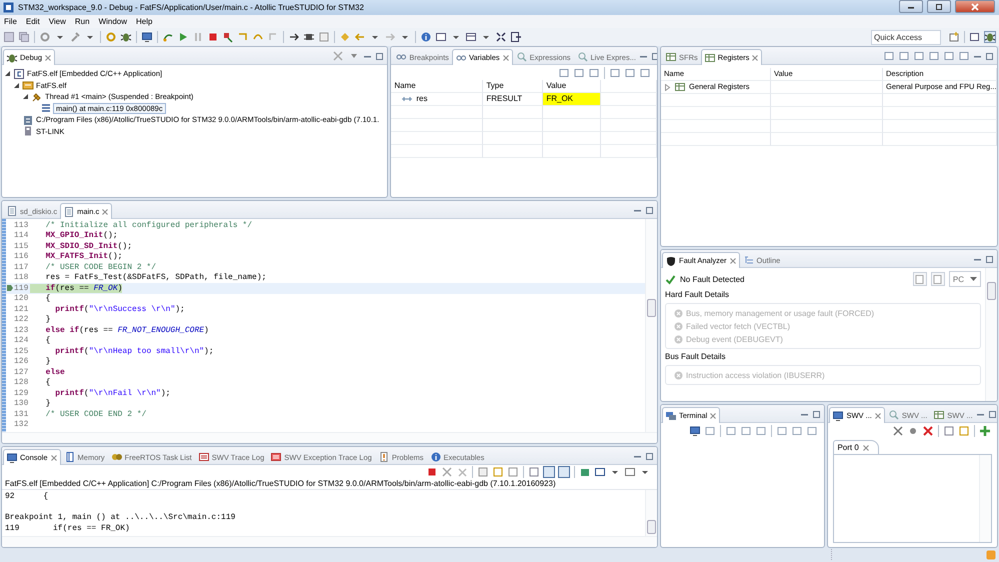  Describe the element at coordinates (33, 21) in the screenshot. I see `menu-item: Edit` at that location.